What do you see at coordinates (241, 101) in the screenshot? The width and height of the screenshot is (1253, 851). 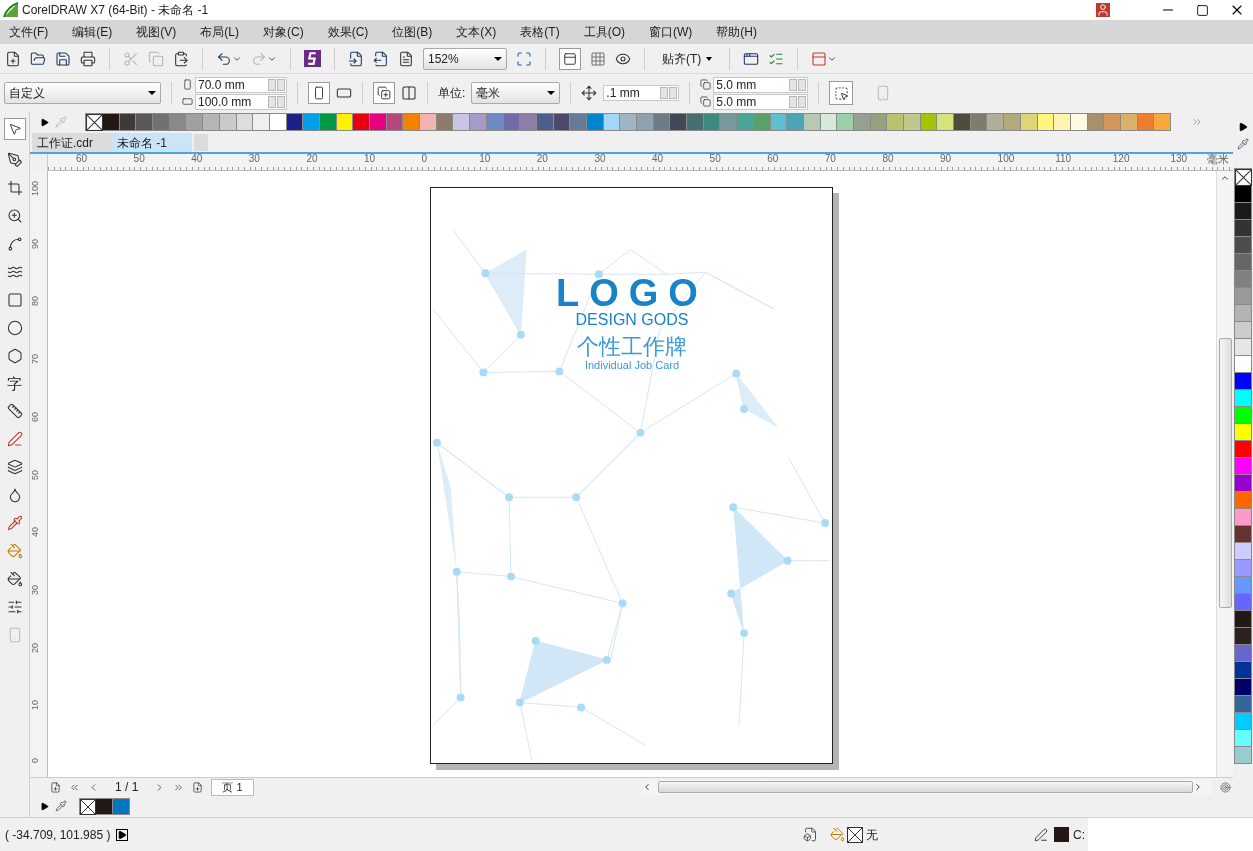 I see `page-height-field: 100.0 mm` at bounding box center [241, 101].